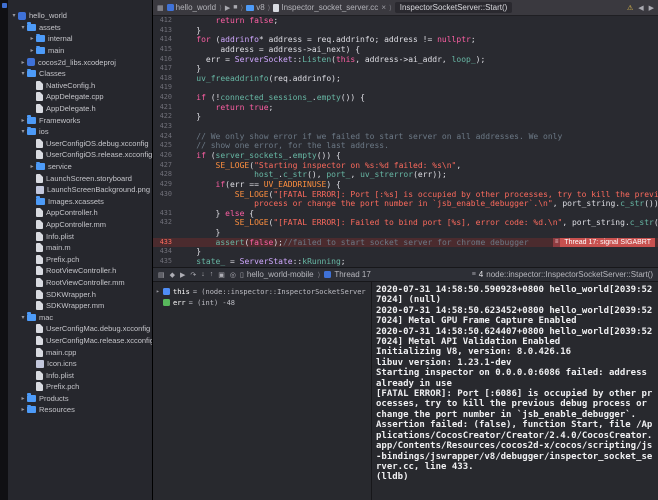 The height and width of the screenshot is (500, 658). I want to click on breadcrumb-inspectorsocketserver-start: InspectorSocketServer::Start(), so click(453, 7).